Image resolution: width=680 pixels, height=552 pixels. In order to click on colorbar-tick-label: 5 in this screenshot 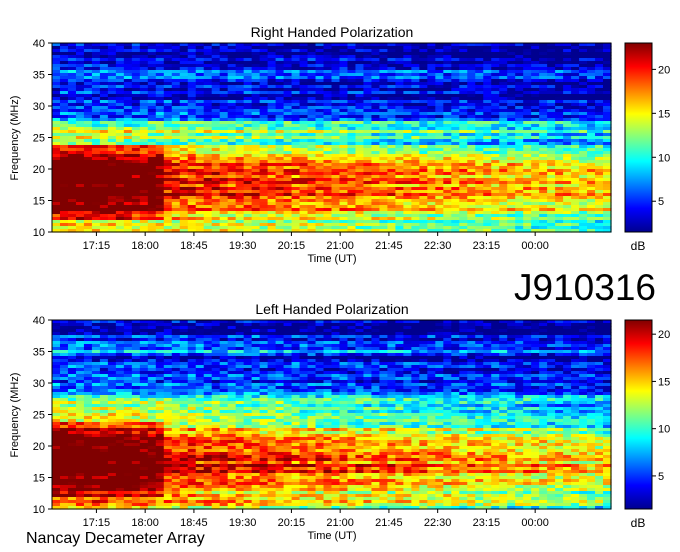, I will do `click(661, 202)`.